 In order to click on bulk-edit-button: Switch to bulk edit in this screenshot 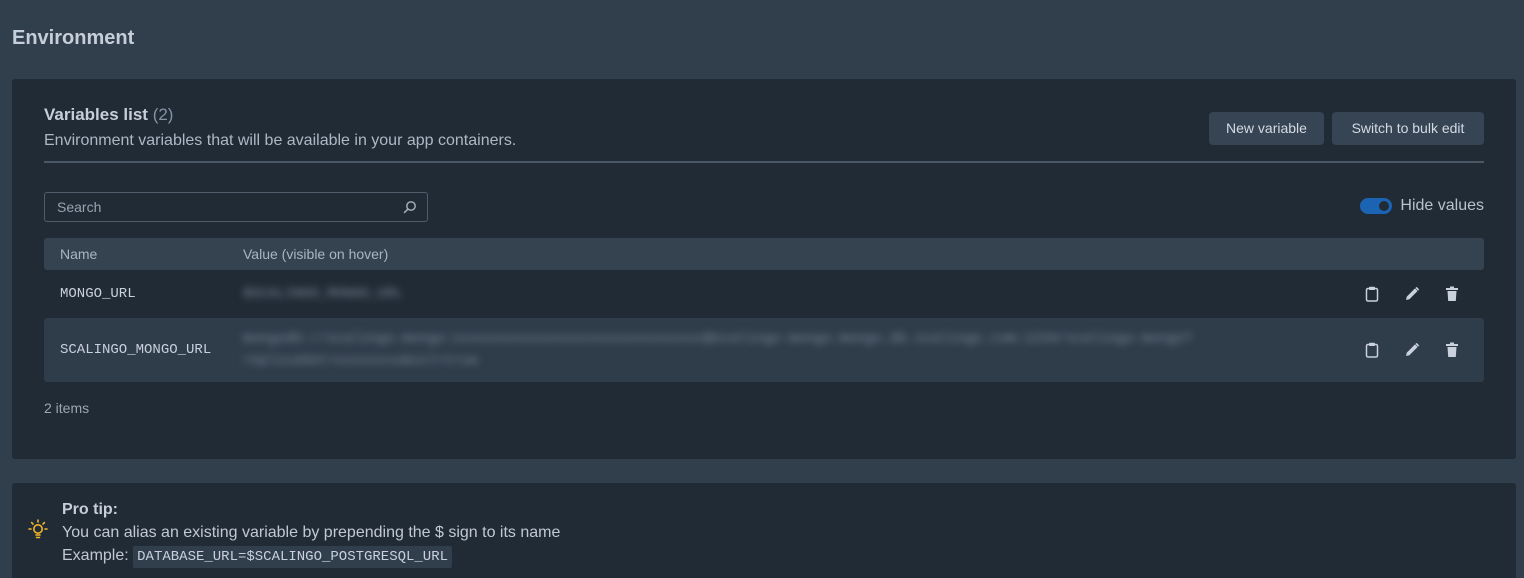, I will do `click(1408, 128)`.